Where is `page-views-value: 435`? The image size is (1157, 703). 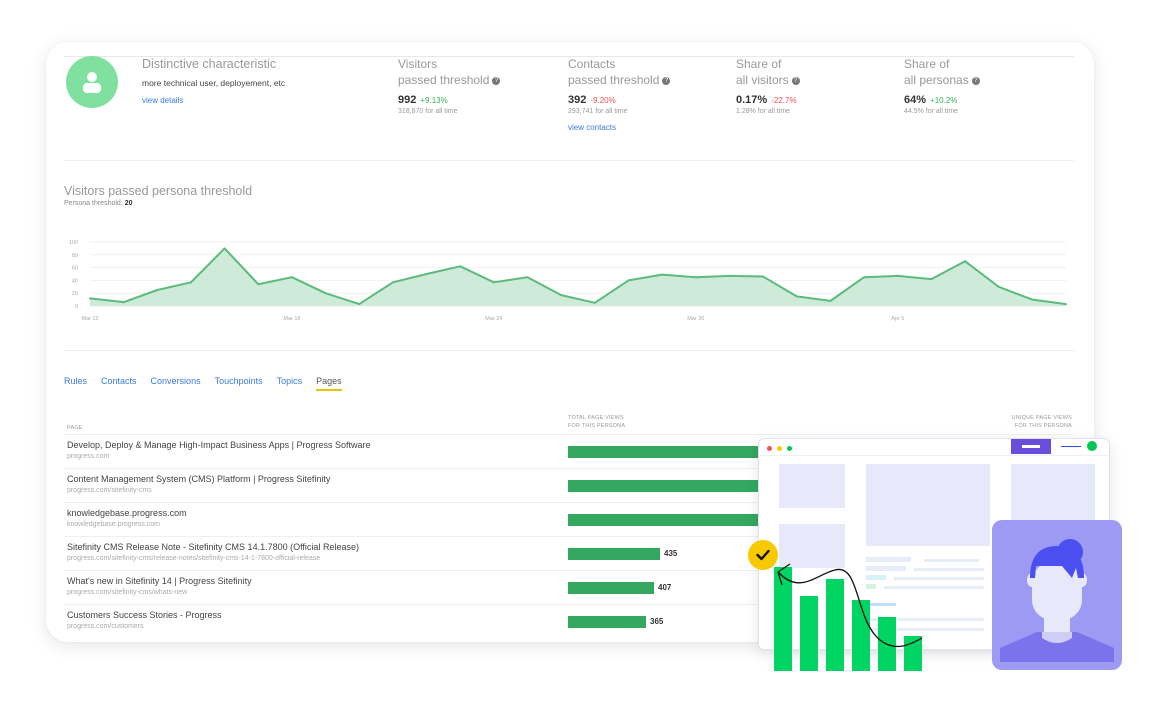 page-views-value: 435 is located at coordinates (671, 553).